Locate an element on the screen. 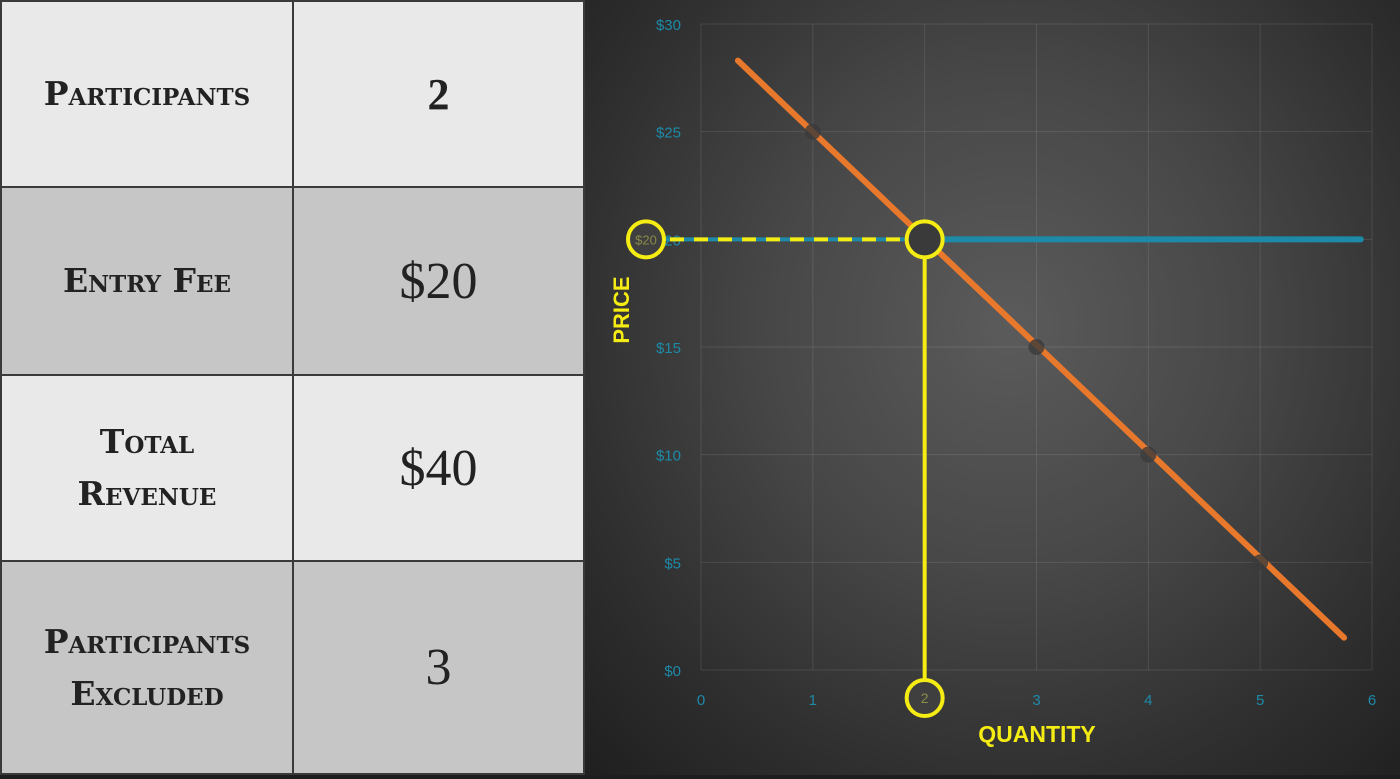  table-row: Participants 2 is located at coordinates (292, 94).